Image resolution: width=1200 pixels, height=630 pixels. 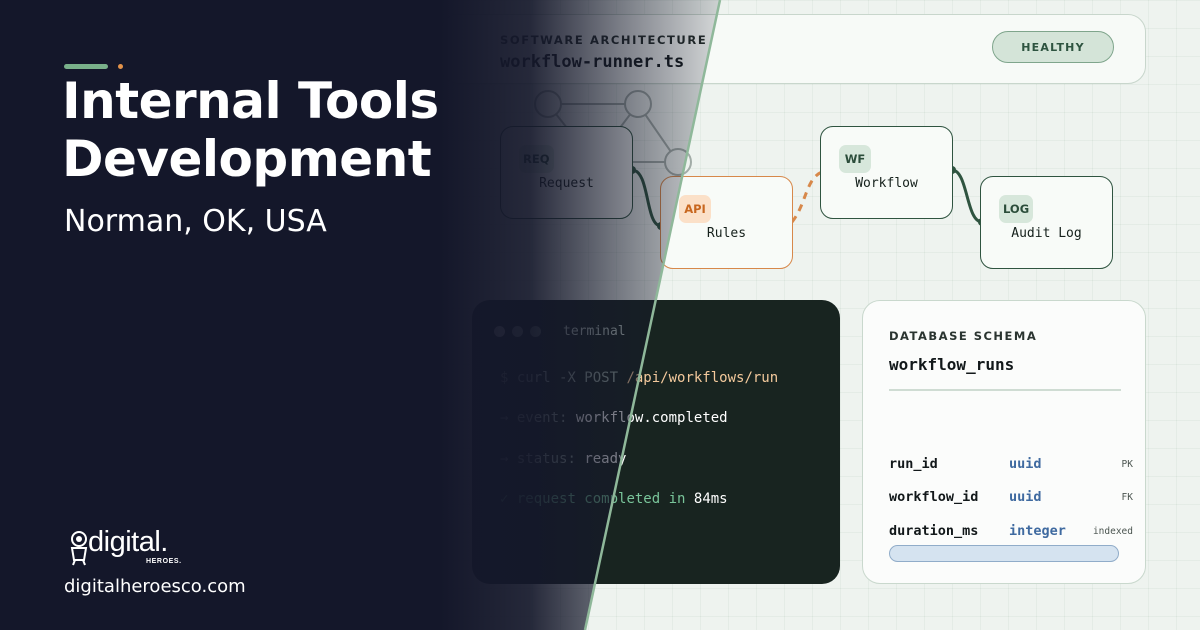 I want to click on window-controls, so click(x=517, y=331).